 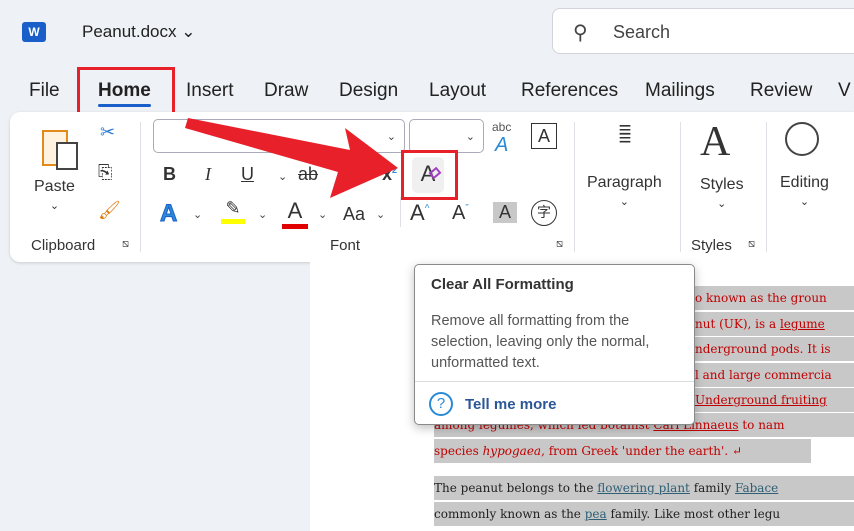 What do you see at coordinates (774, 324) in the screenshot?
I see `doc-line: nut (UK), is a legume` at bounding box center [774, 324].